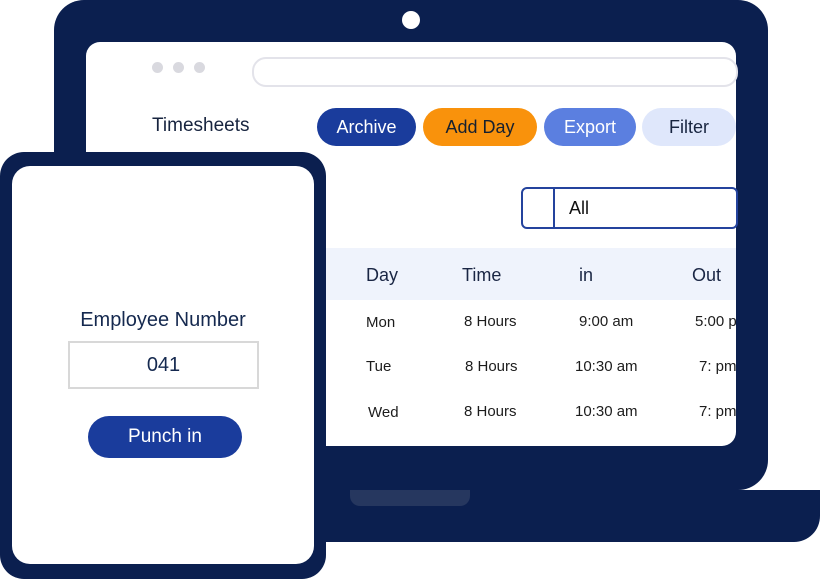 Image resolution: width=823 pixels, height=579 pixels. What do you see at coordinates (163, 365) in the screenshot?
I see `employee-number-field: 041` at bounding box center [163, 365].